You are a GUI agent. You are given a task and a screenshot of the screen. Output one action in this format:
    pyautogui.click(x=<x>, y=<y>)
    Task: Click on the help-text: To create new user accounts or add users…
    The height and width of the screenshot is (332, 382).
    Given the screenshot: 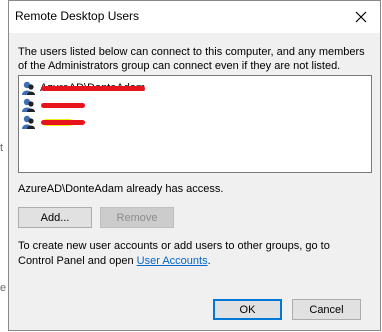 What is the action you would take?
    pyautogui.click(x=193, y=254)
    